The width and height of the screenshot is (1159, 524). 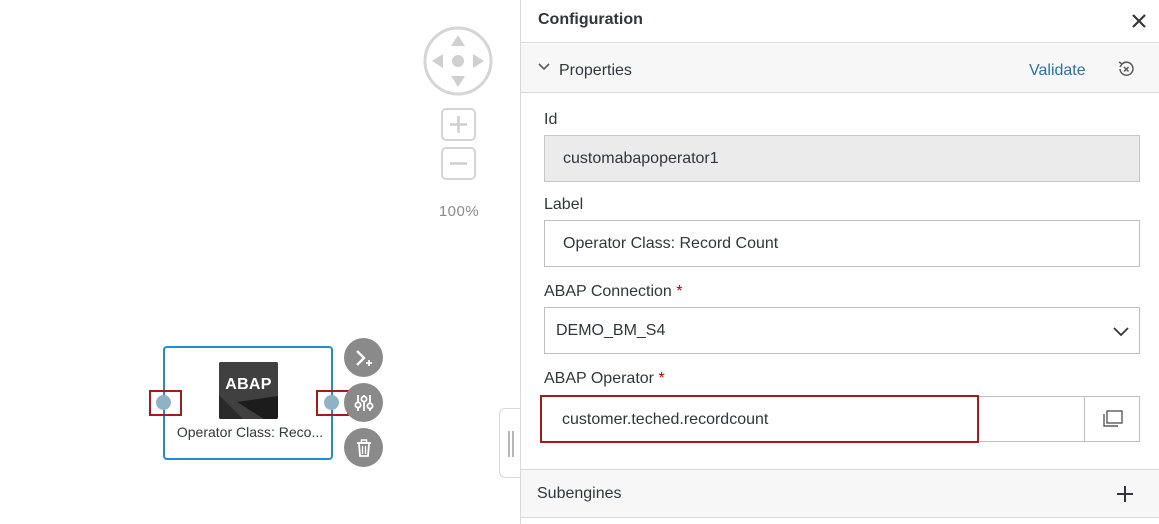 I want to click on abap-connection-label: ABAP Connection *, so click(x=613, y=292).